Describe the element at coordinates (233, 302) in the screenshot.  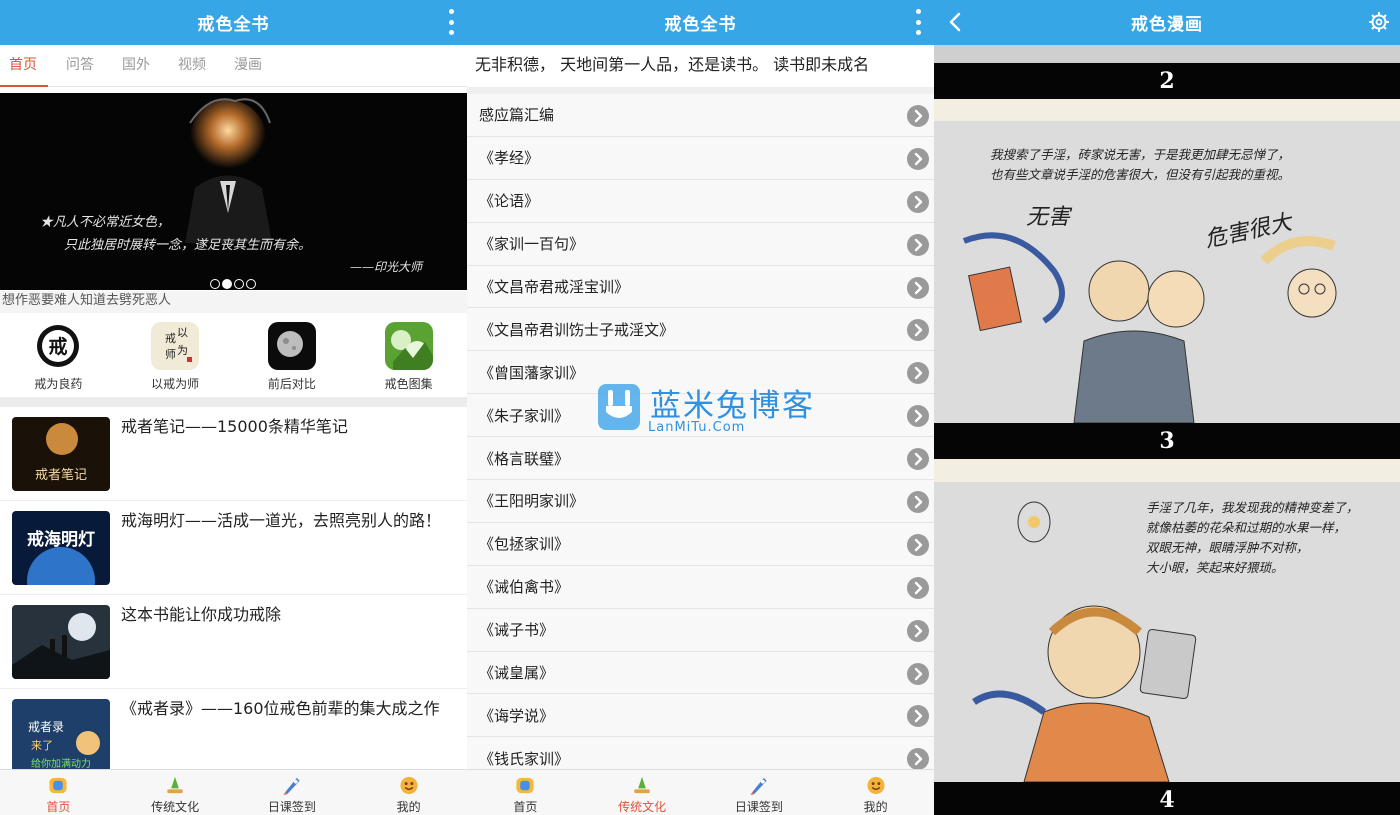
I see `news-ticker: 想作恶要难人知道去劈死恶人` at that location.